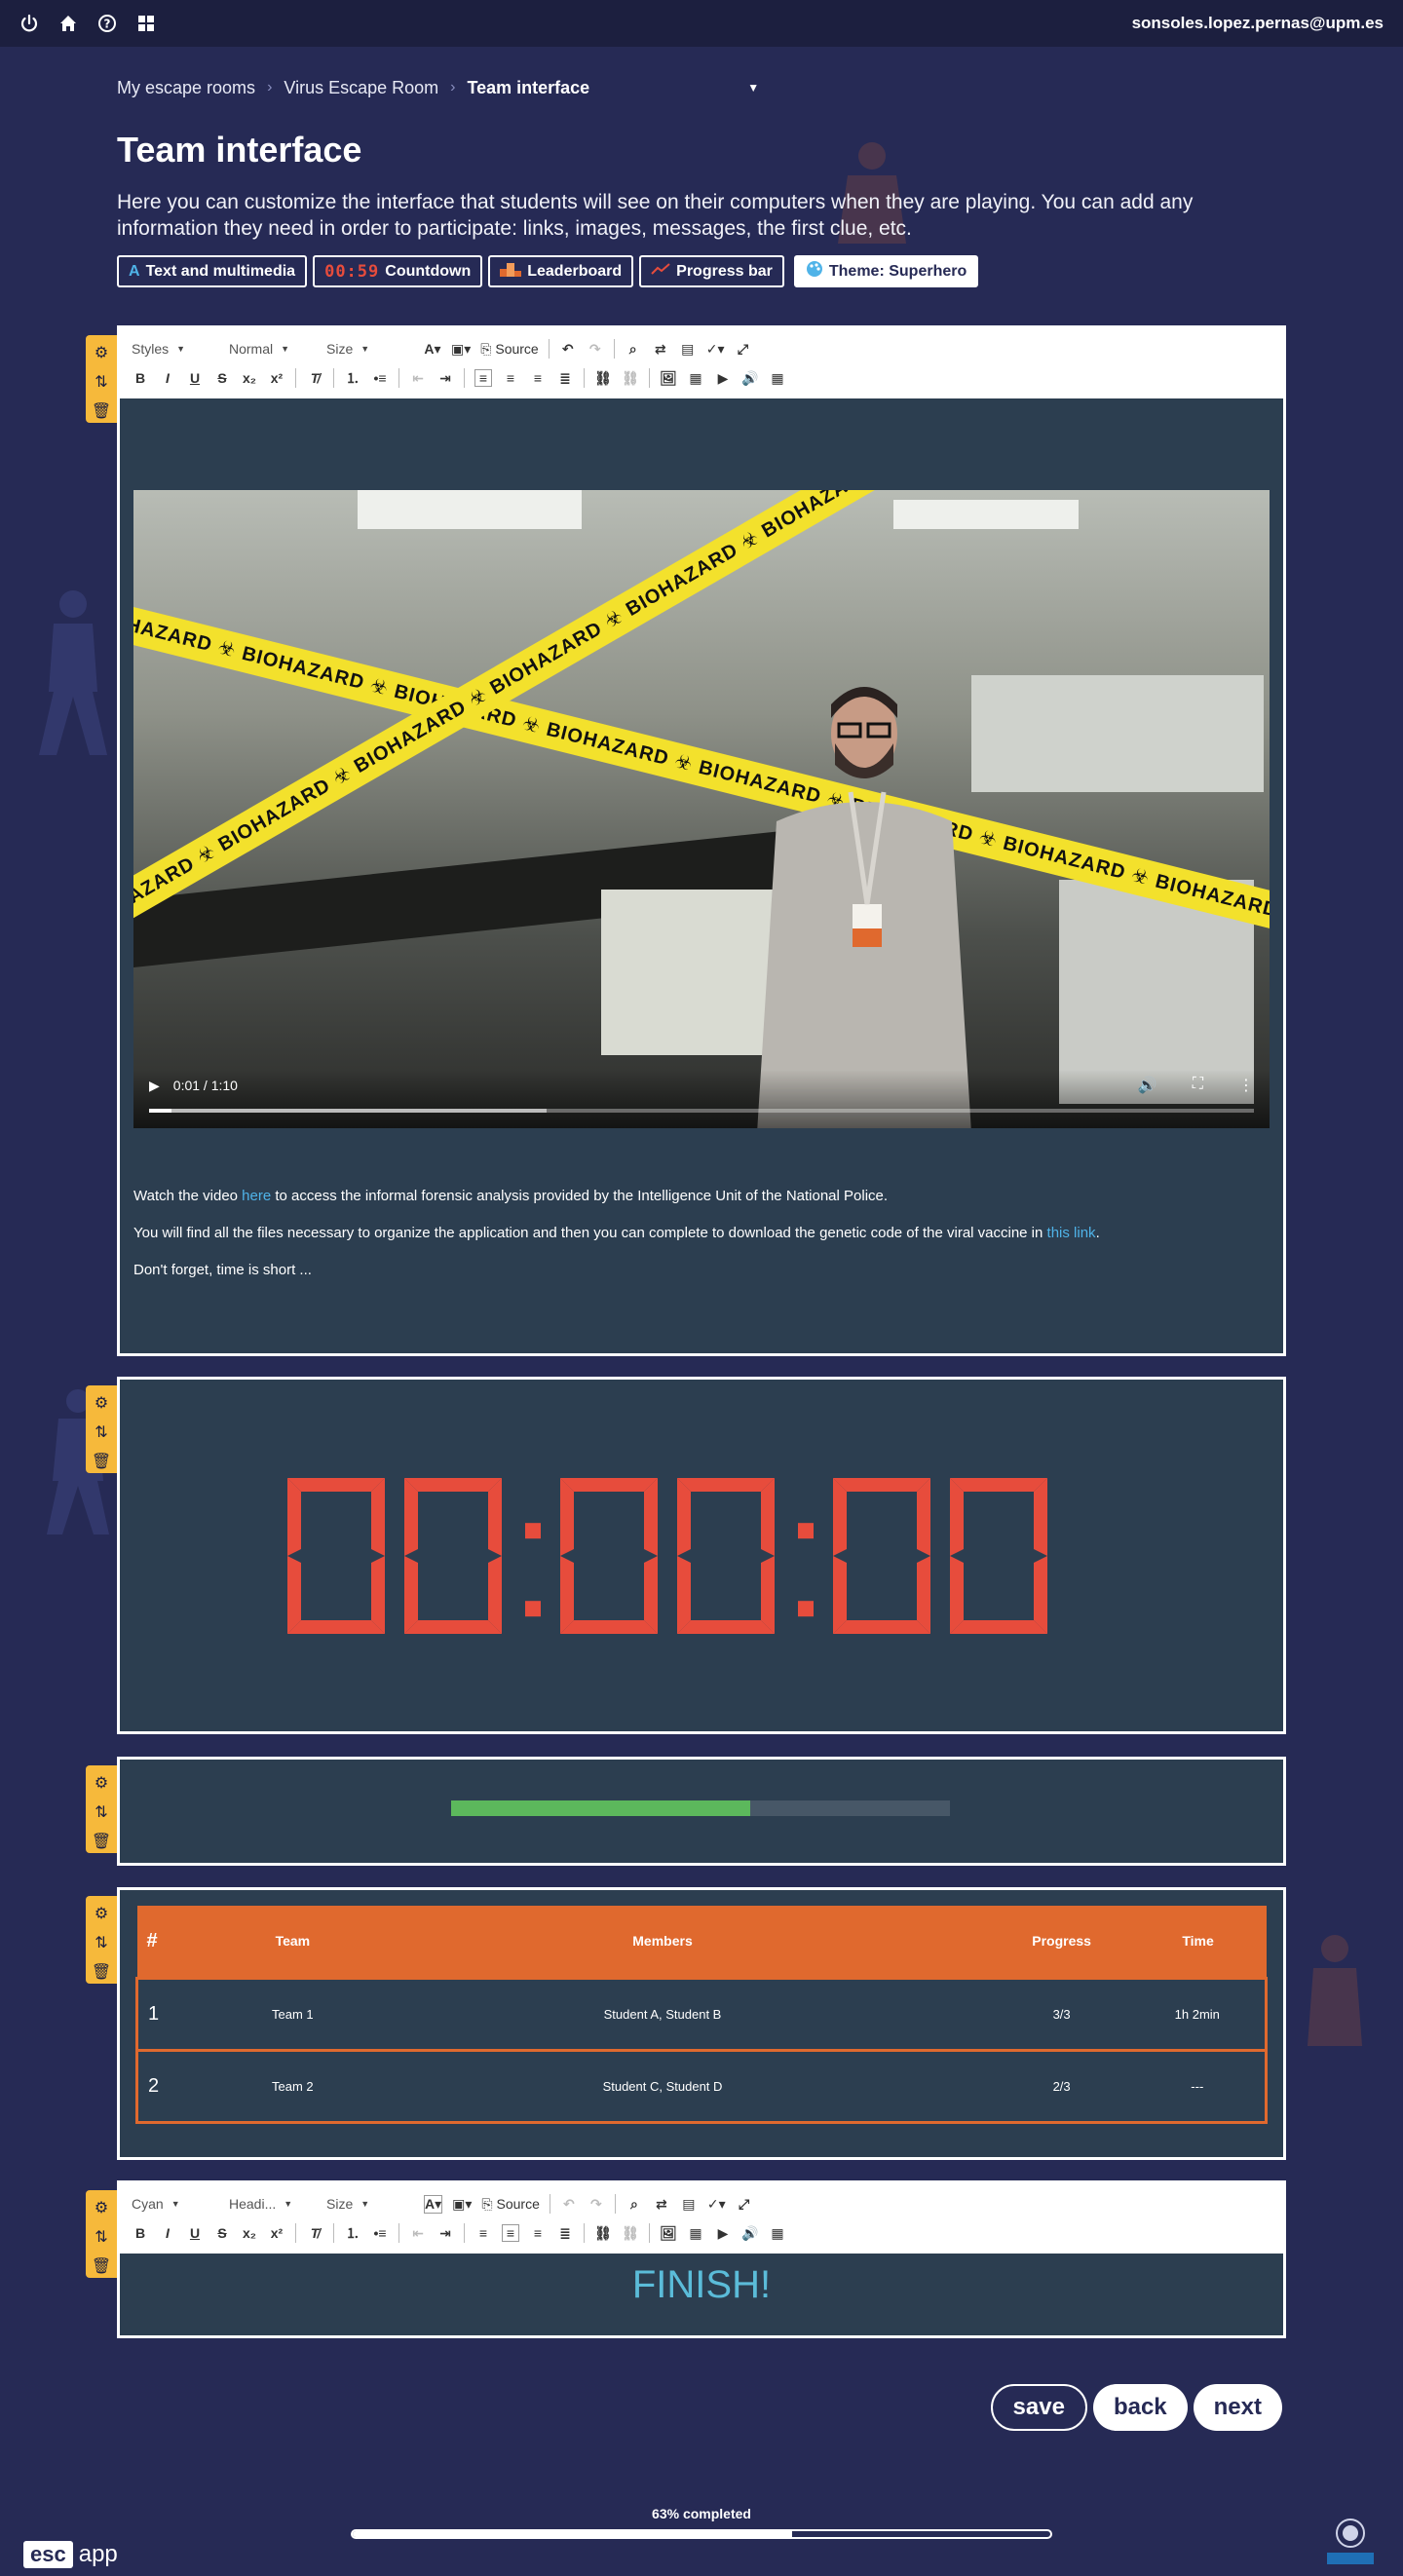 Image resolution: width=1403 pixels, height=2576 pixels. Describe the element at coordinates (361, 88) in the screenshot. I see `breadcrumb-virus-escape-room: Virus Escape Room` at that location.